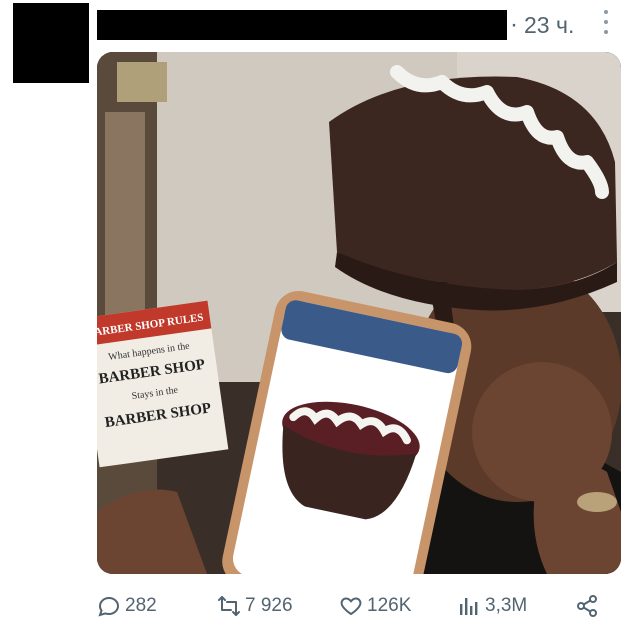 This screenshot has width=640, height=628. What do you see at coordinates (389, 605) in the screenshot?
I see `like-count: 126K` at bounding box center [389, 605].